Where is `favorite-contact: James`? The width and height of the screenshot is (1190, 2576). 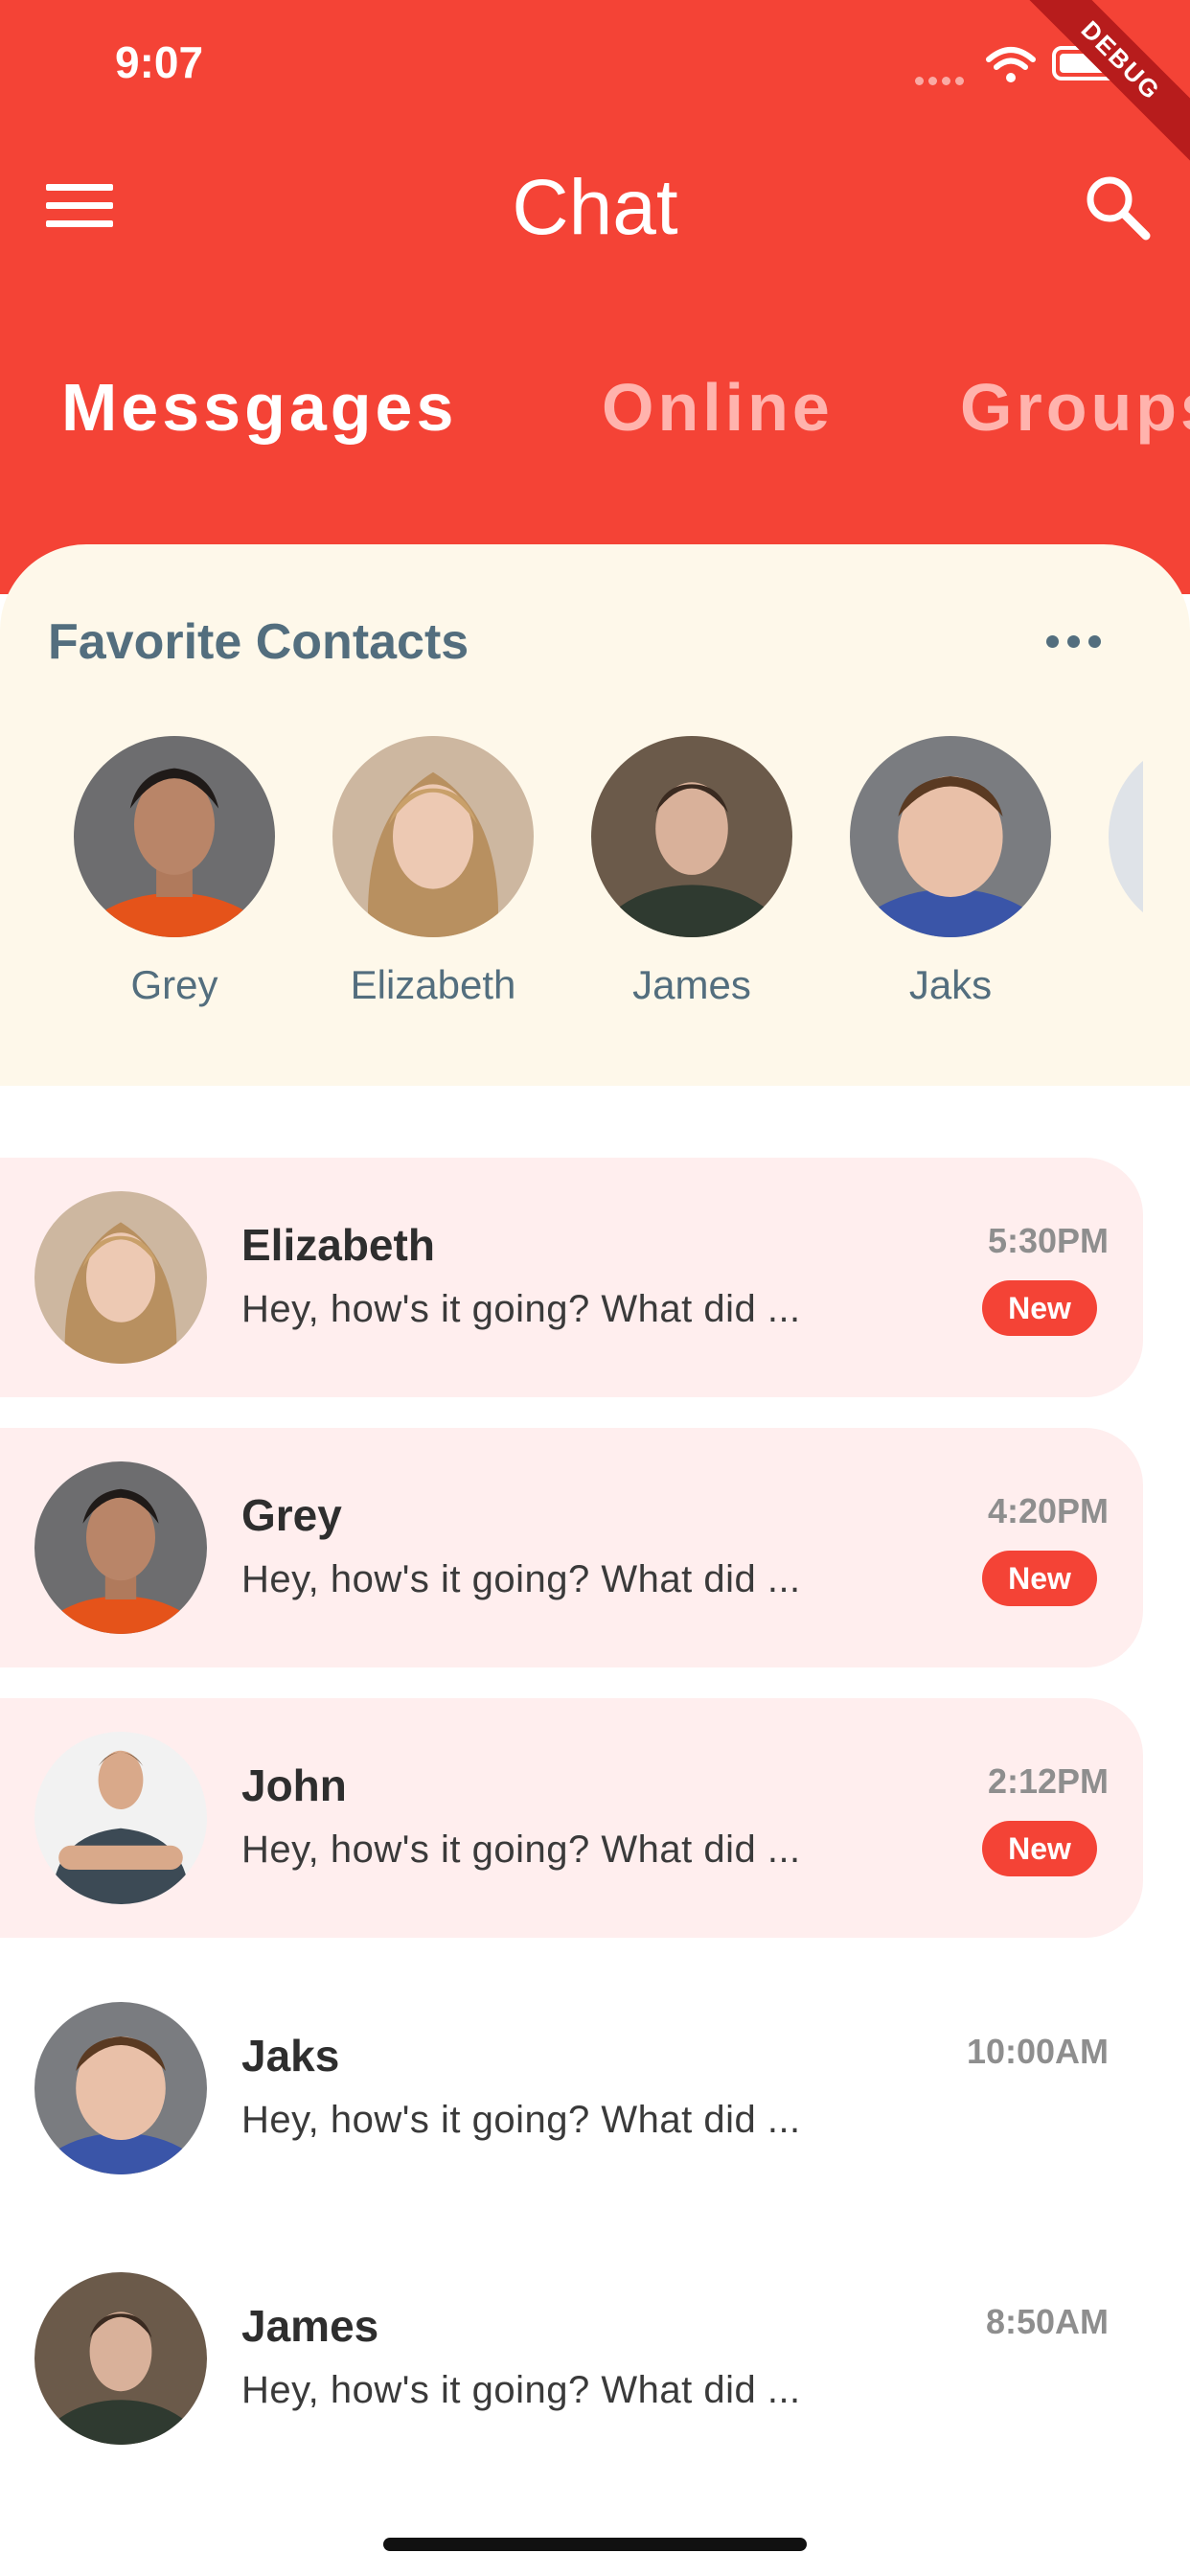
favorite-contact: James is located at coordinates (692, 872).